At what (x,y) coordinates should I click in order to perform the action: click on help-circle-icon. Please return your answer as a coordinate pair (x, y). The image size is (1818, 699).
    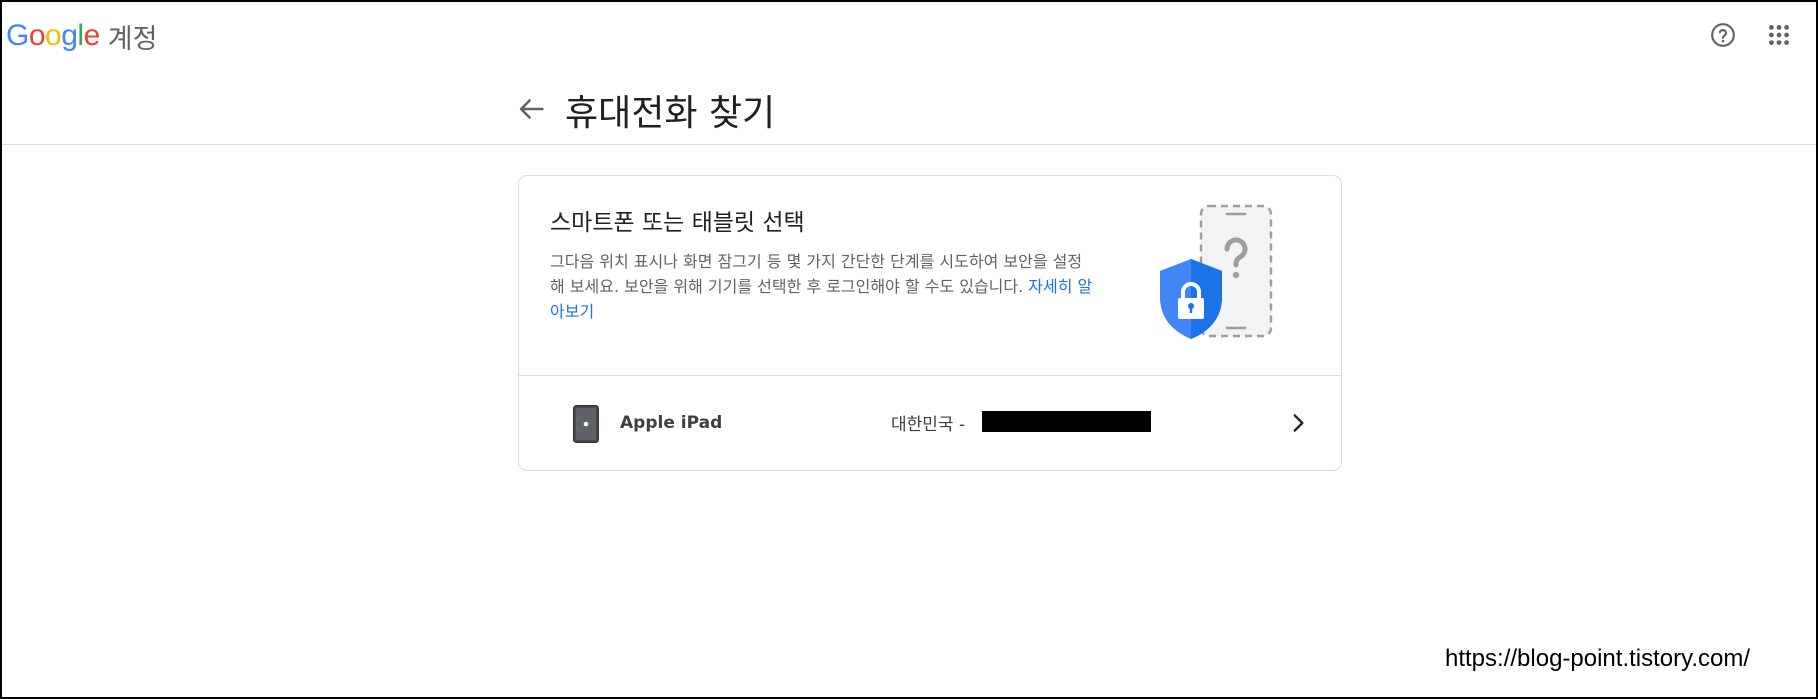
    Looking at the image, I should click on (1723, 35).